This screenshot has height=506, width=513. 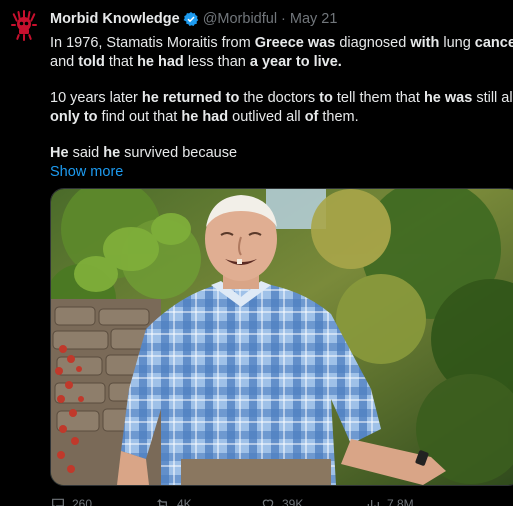 I want to click on display-name: Morbid Knowledge, so click(x=115, y=19).